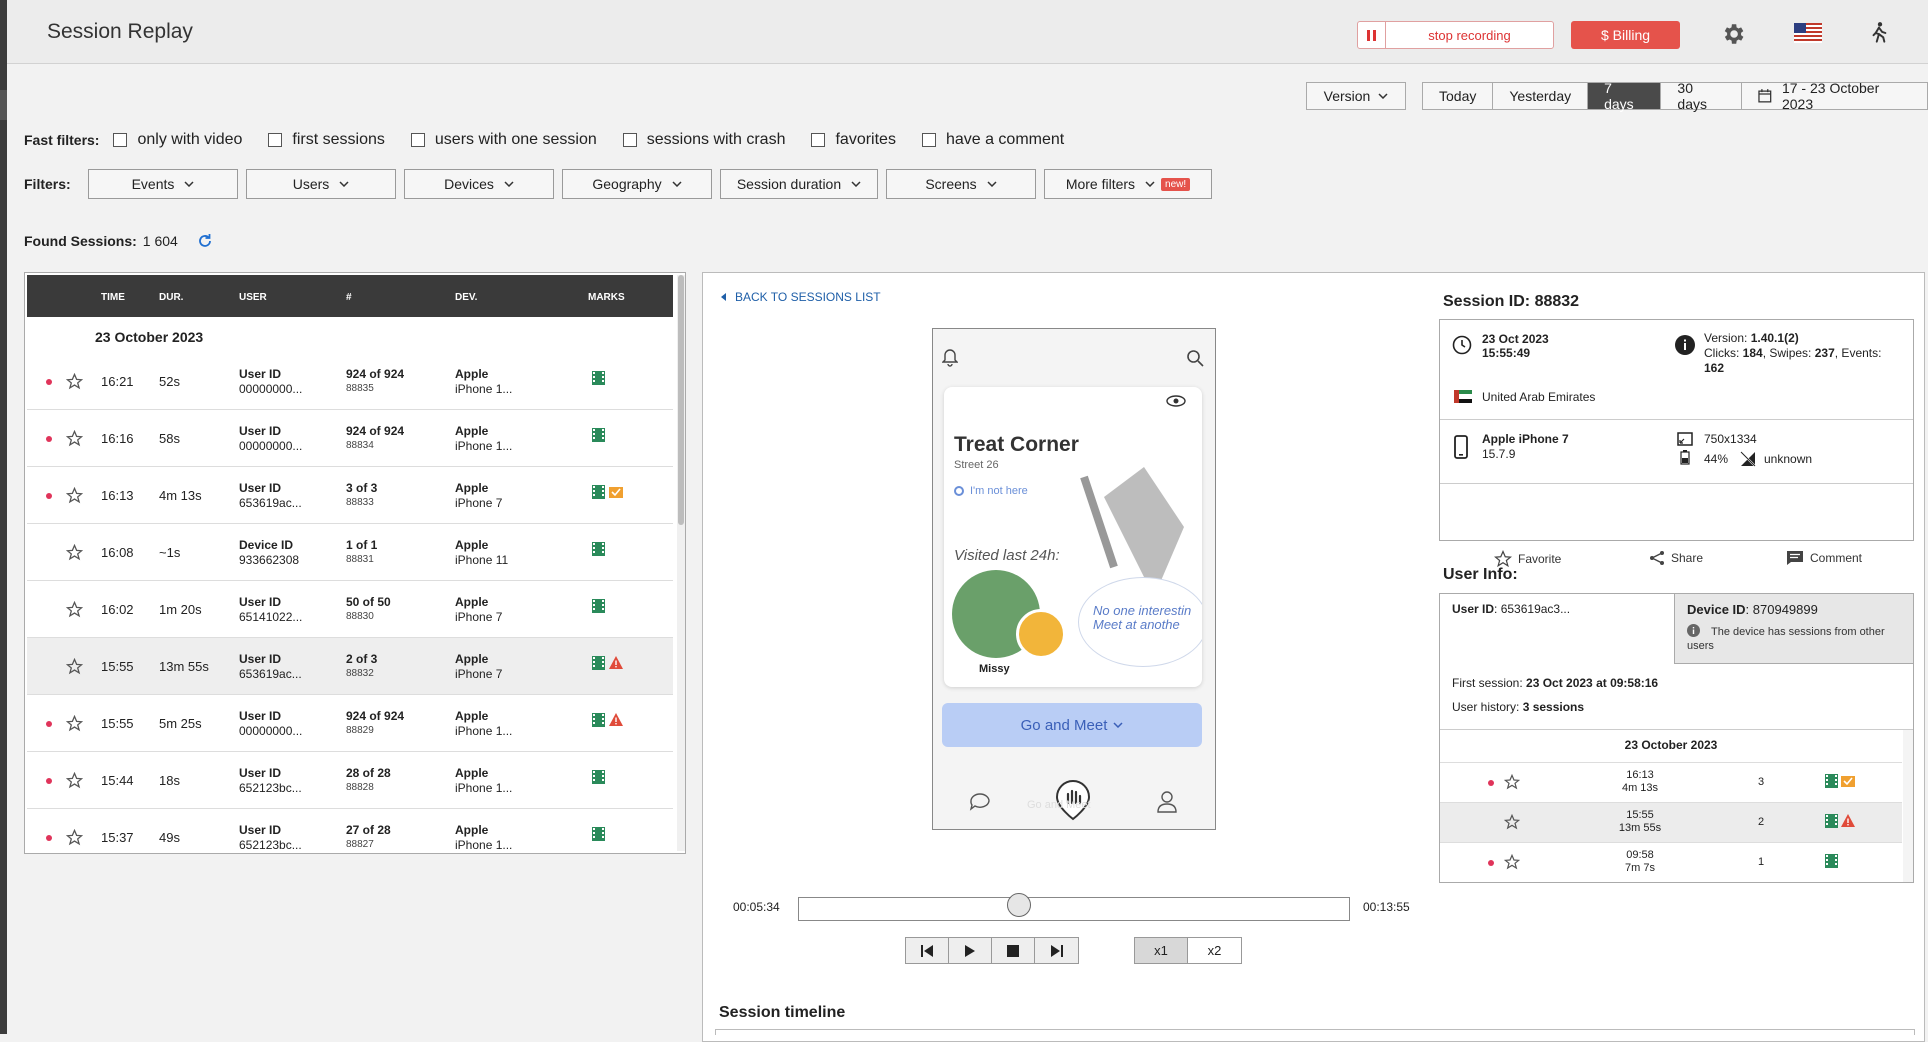 The width and height of the screenshot is (1928, 1042). Describe the element at coordinates (326, 140) in the screenshot. I see `filter-first-sessions: first sessions` at that location.